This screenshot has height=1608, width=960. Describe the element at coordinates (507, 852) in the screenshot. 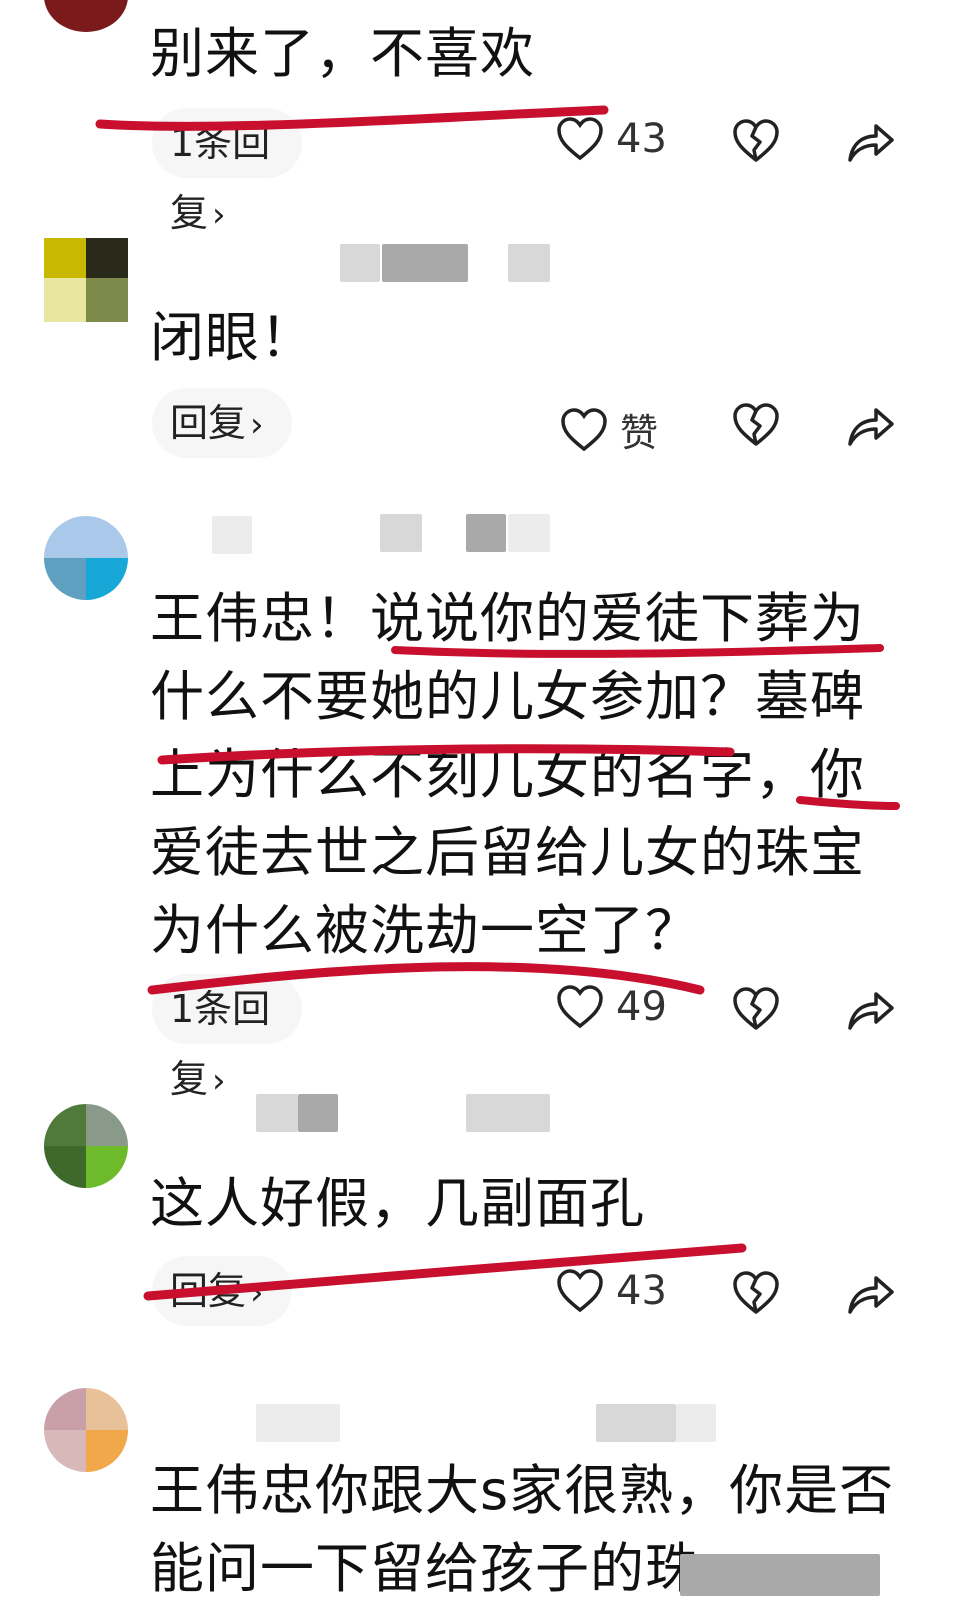

I see `comment-line: 爱徒去世之后留给儿女的珠宝` at that location.